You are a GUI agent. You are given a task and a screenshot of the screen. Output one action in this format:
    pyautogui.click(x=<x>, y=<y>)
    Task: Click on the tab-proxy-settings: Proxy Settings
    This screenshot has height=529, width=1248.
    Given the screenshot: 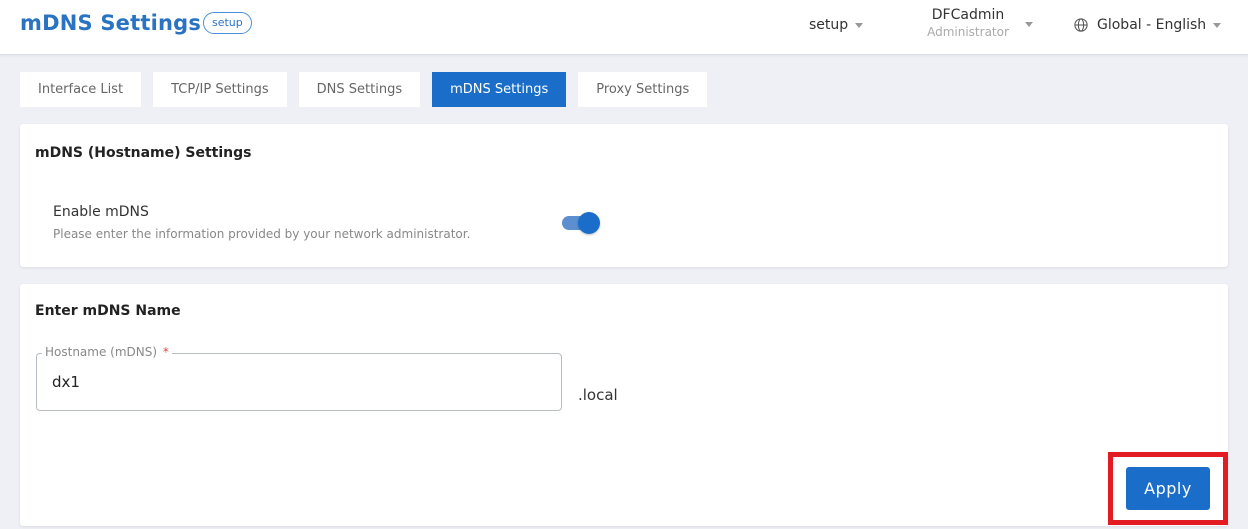 What is the action you would take?
    pyautogui.click(x=643, y=89)
    